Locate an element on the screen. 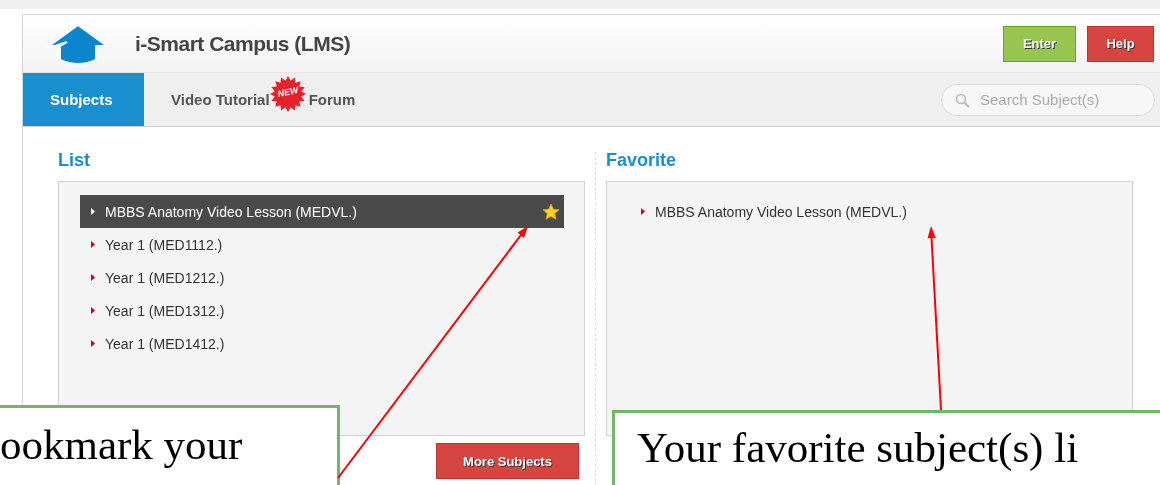 This screenshot has width=1160, height=485. favorite-item: MBBS Anatomy Video Lesson (MEDVL.) is located at coordinates (781, 211).